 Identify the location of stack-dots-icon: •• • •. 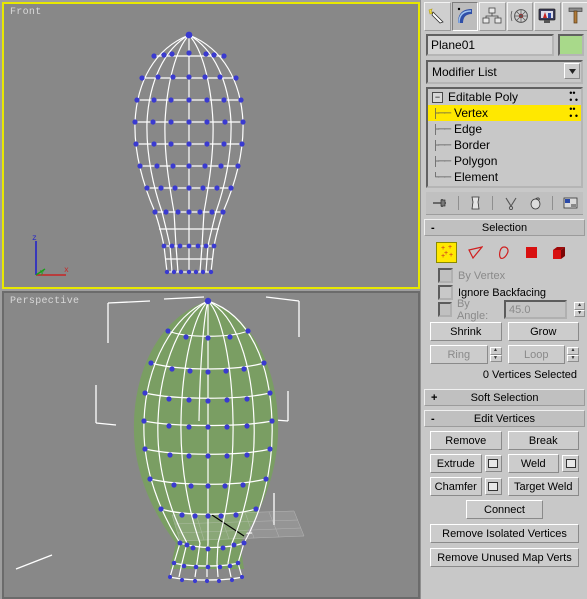
(573, 96).